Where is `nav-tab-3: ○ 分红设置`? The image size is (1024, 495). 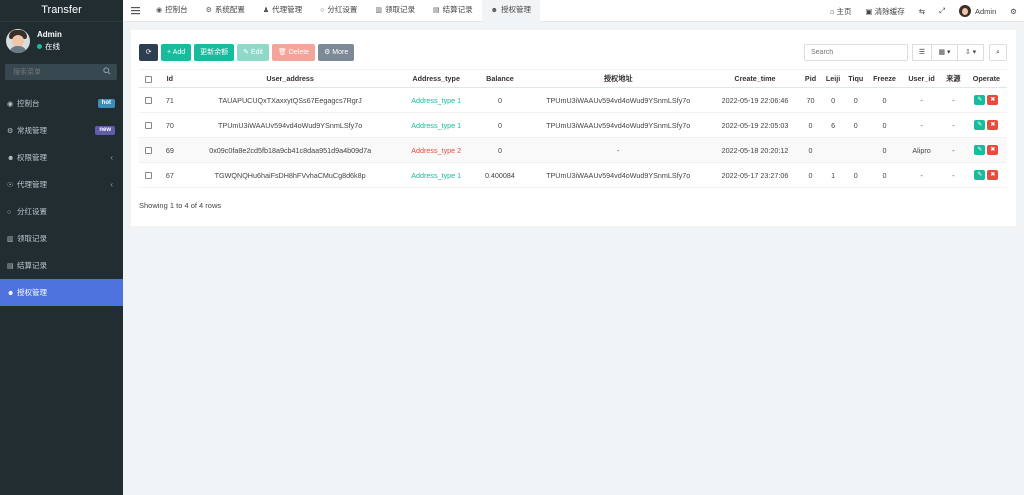
nav-tab-3: ○ 分红设置 is located at coordinates (338, 11).